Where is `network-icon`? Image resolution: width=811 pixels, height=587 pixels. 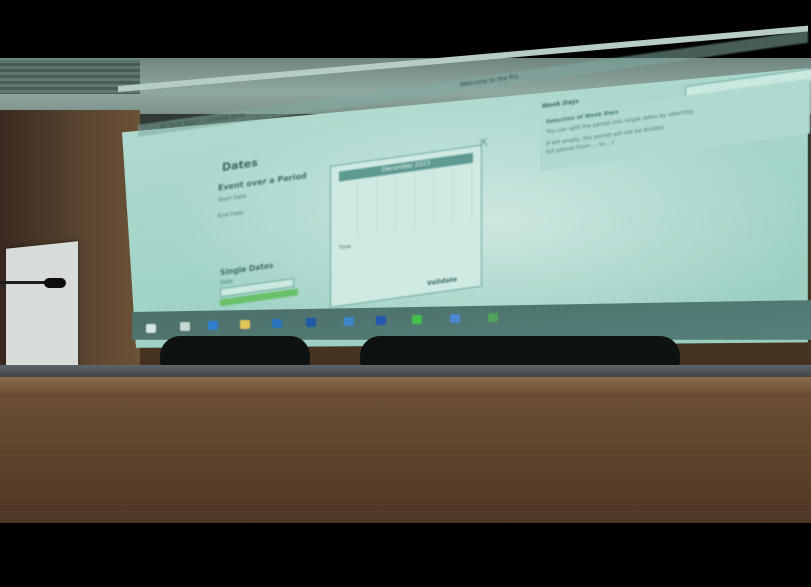
network-icon is located at coordinates (493, 317).